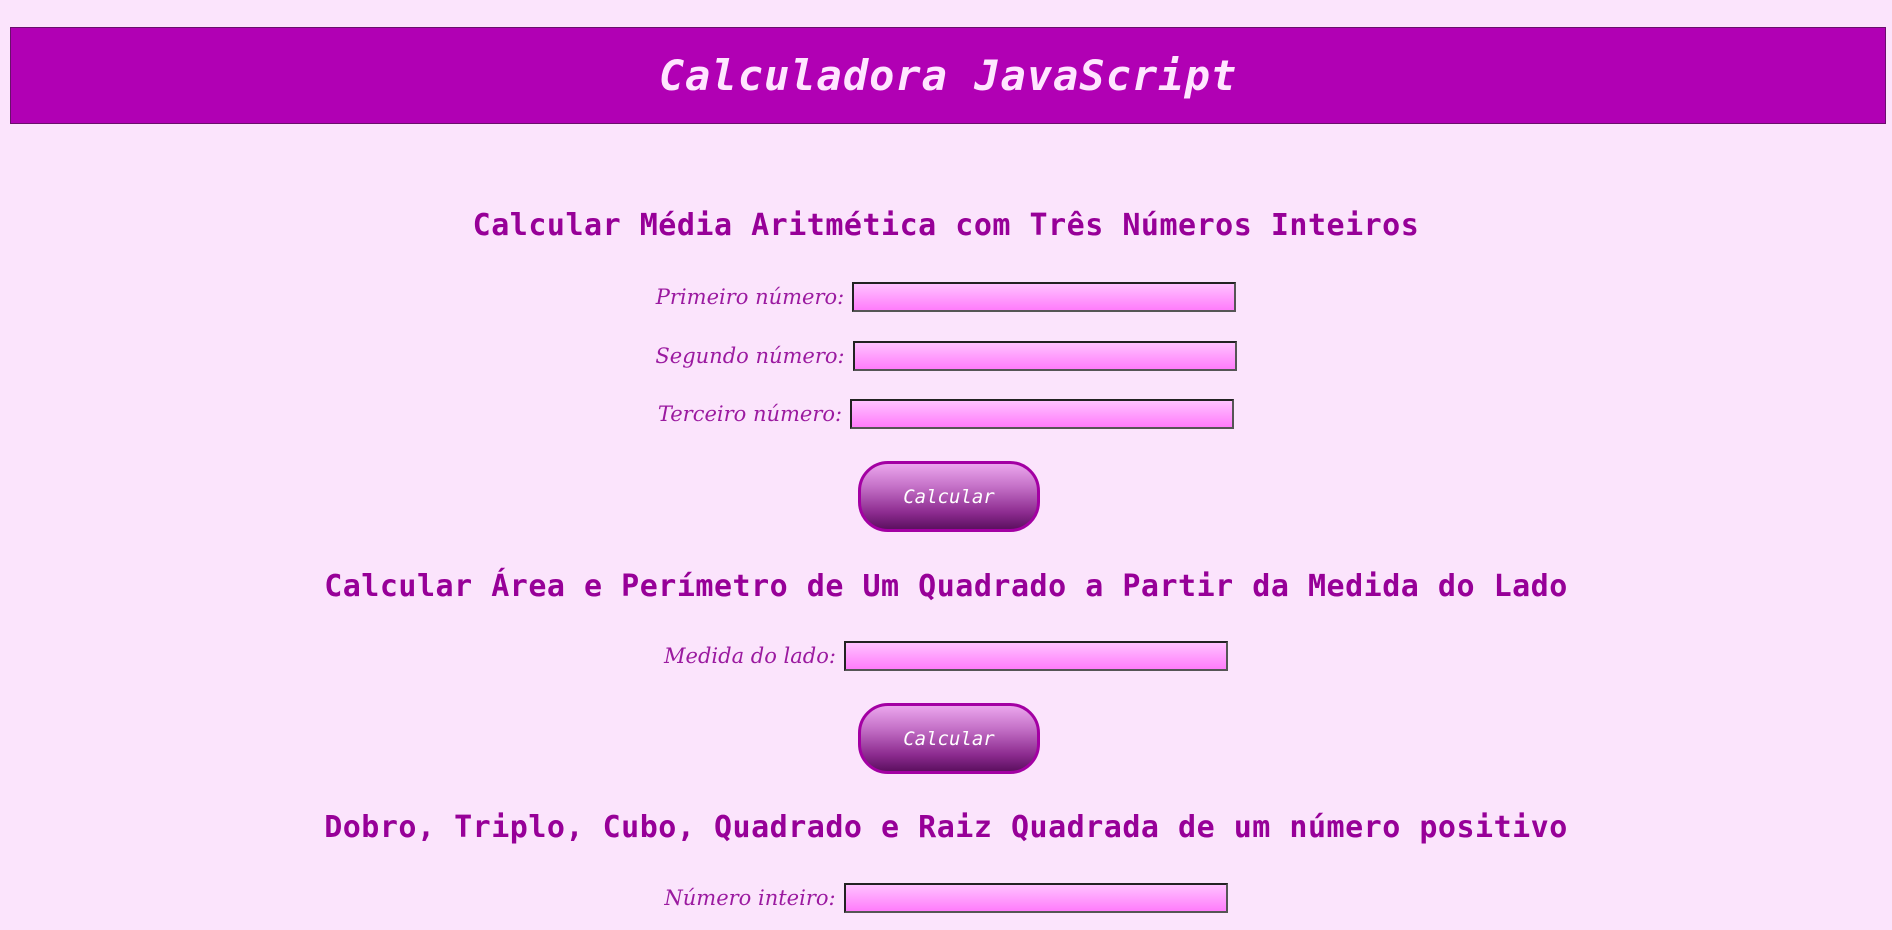 This screenshot has height=930, width=1892. I want to click on medida-lado-input, so click(1035, 656).